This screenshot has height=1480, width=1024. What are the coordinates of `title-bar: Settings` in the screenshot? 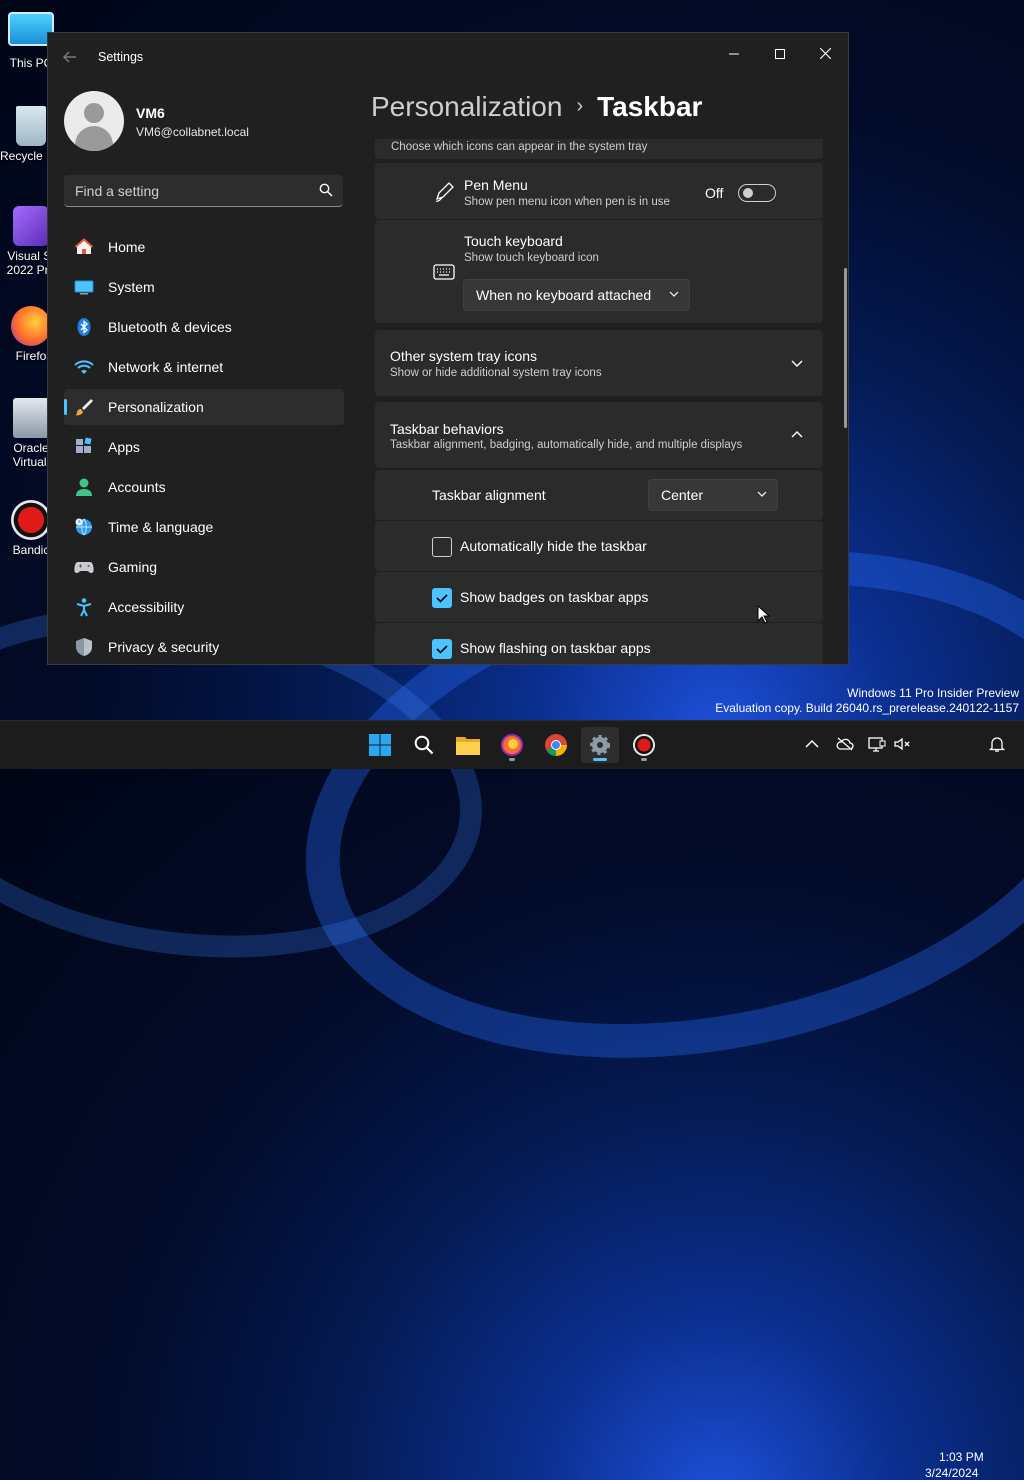 It's located at (448, 58).